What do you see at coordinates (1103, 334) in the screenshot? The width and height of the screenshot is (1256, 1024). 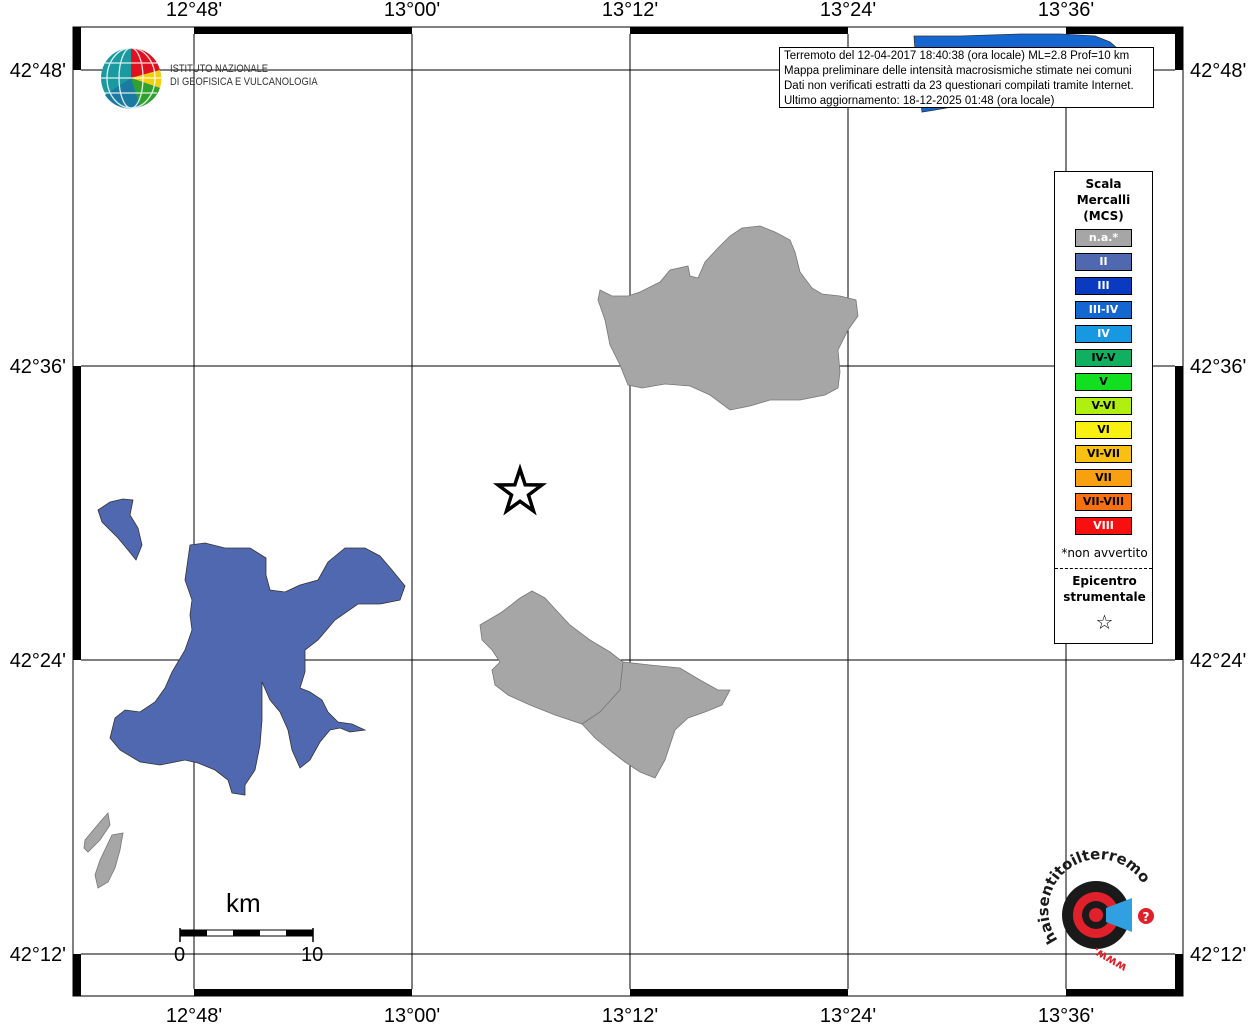 I see `legend-item: IV` at bounding box center [1103, 334].